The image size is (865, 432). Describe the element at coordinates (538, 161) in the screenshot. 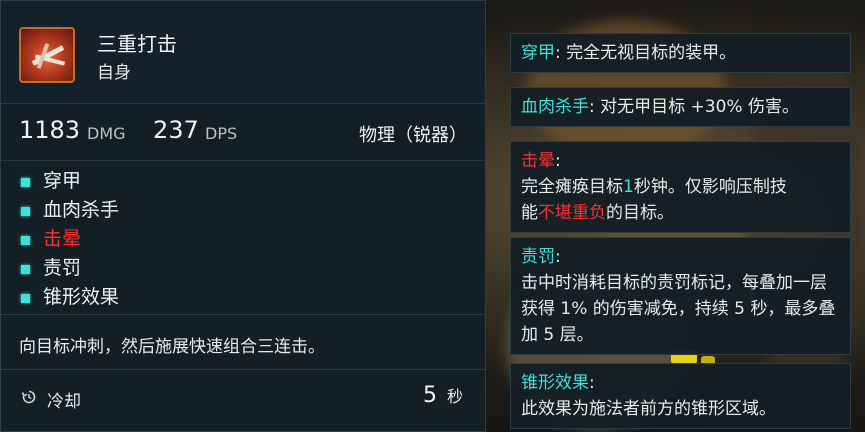

I see `tooltip-title: 击晕` at that location.